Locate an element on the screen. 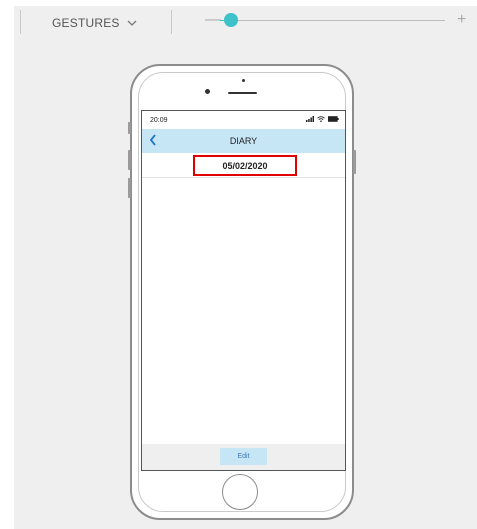  power-button is located at coordinates (354, 162).